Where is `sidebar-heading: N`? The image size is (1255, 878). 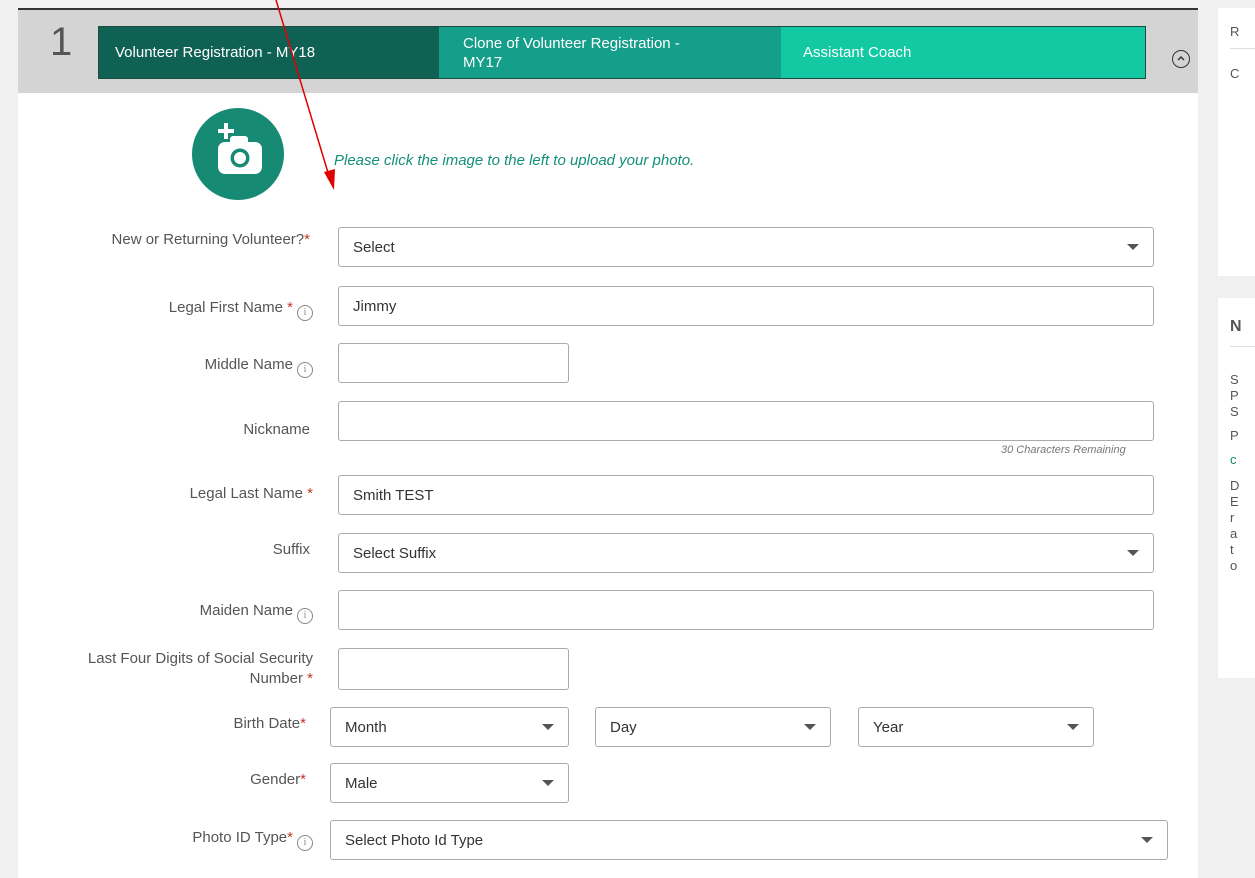 sidebar-heading: N is located at coordinates (1236, 326).